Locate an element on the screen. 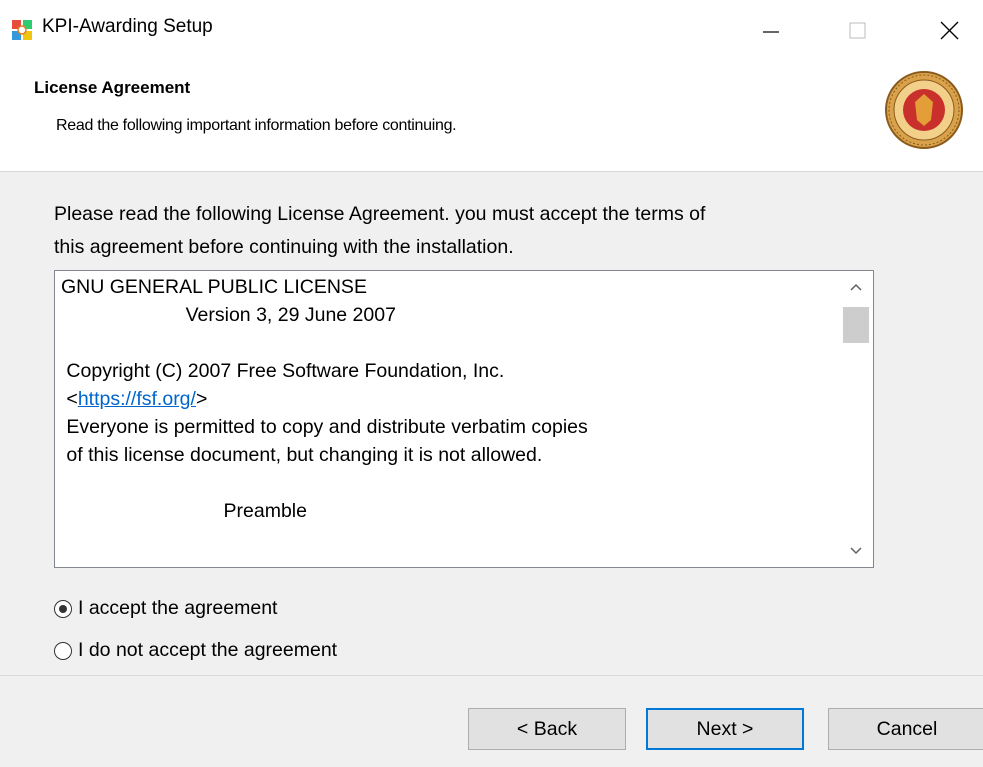  decline-radio: I do not accept the agreement is located at coordinates (234, 652).